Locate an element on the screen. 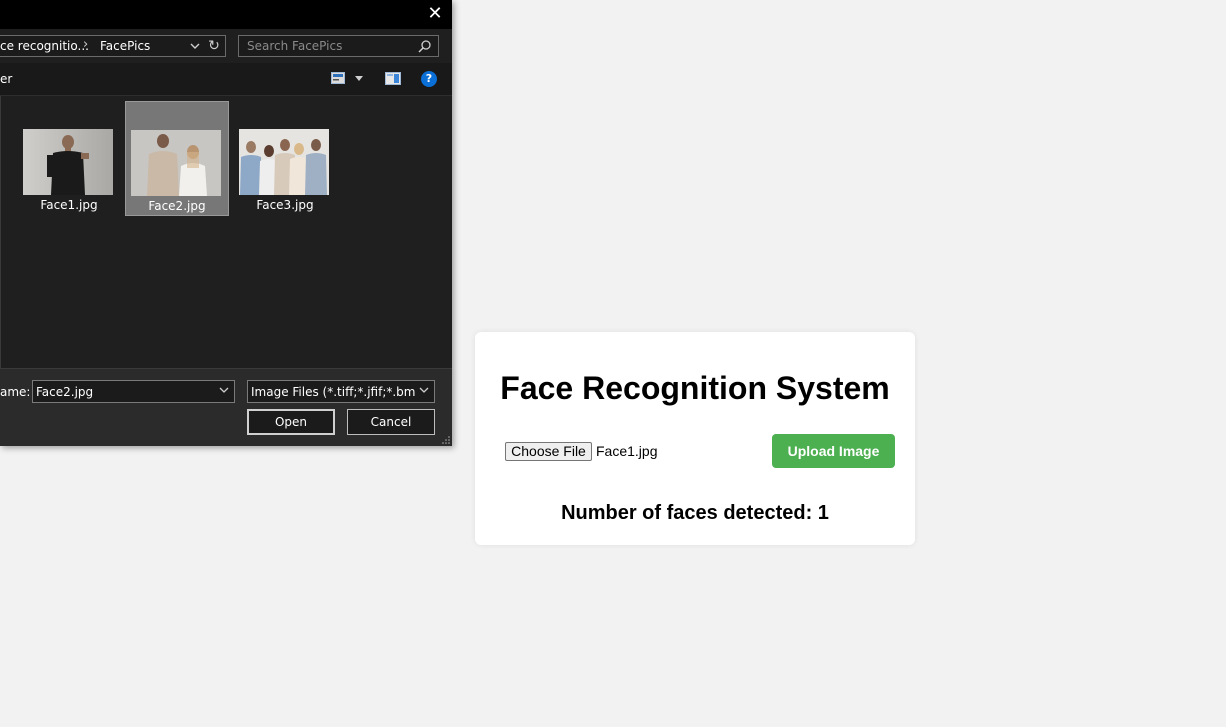  file-item-face3: Face3.jpg is located at coordinates (285, 158).